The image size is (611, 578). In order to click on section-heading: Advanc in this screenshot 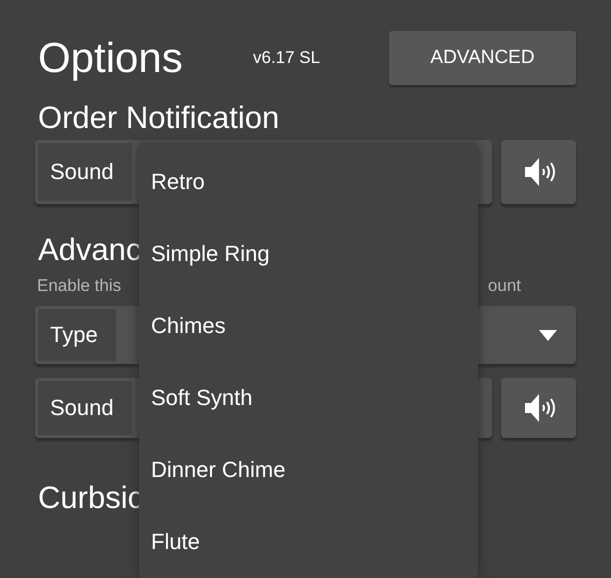, I will do `click(89, 250)`.